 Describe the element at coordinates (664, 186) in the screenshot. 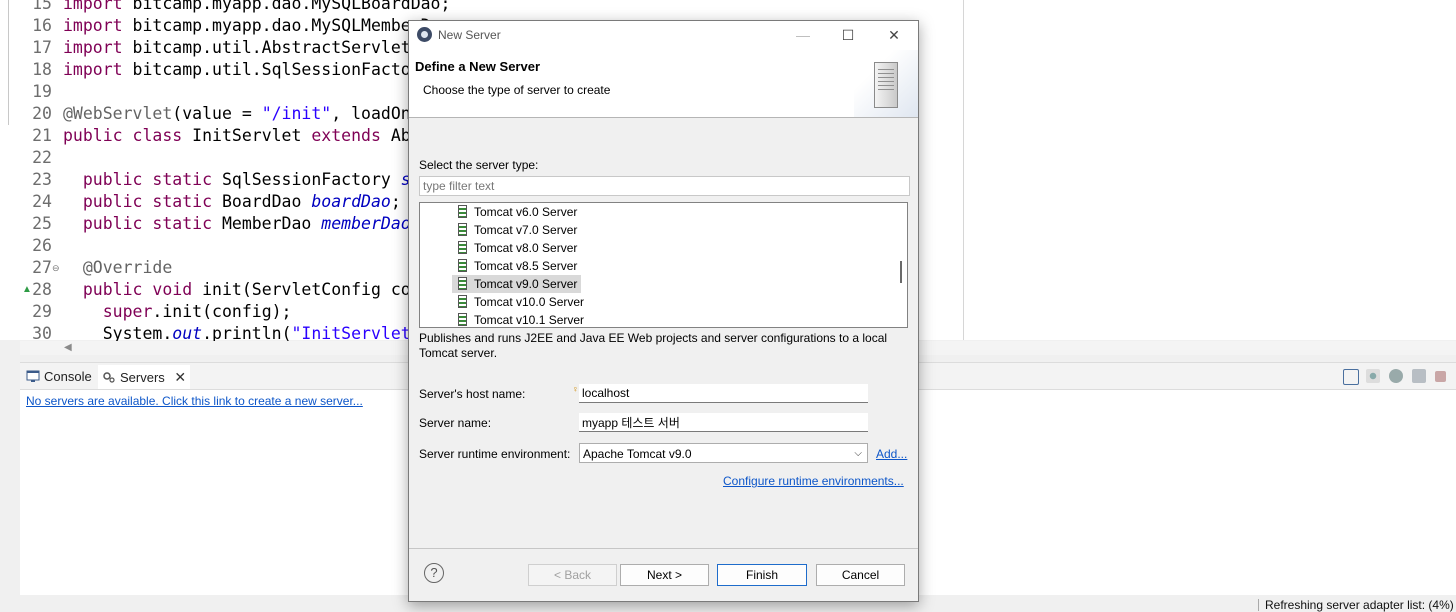

I see `type-filter-input` at that location.